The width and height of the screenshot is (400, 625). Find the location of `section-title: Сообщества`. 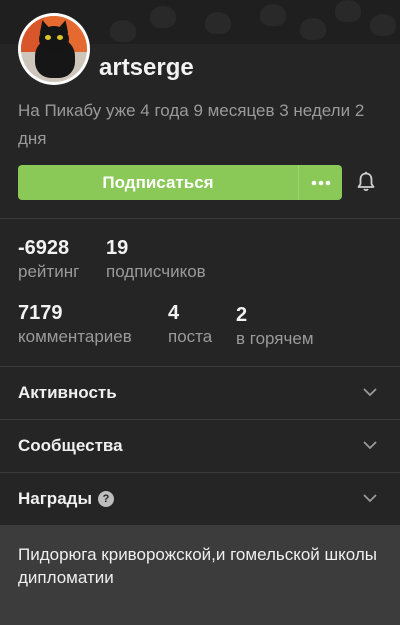

section-title: Сообщества is located at coordinates (70, 445).